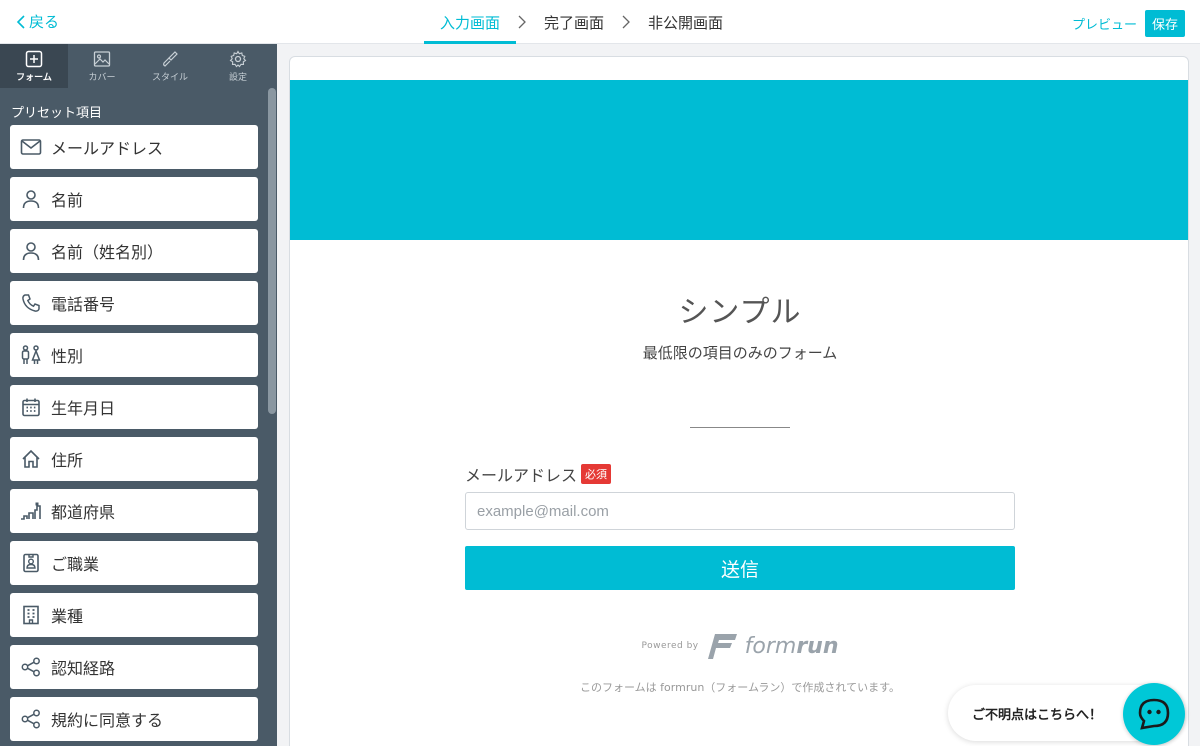  What do you see at coordinates (83, 668) in the screenshot?
I see `preset-item-label: 認知経路` at bounding box center [83, 668].